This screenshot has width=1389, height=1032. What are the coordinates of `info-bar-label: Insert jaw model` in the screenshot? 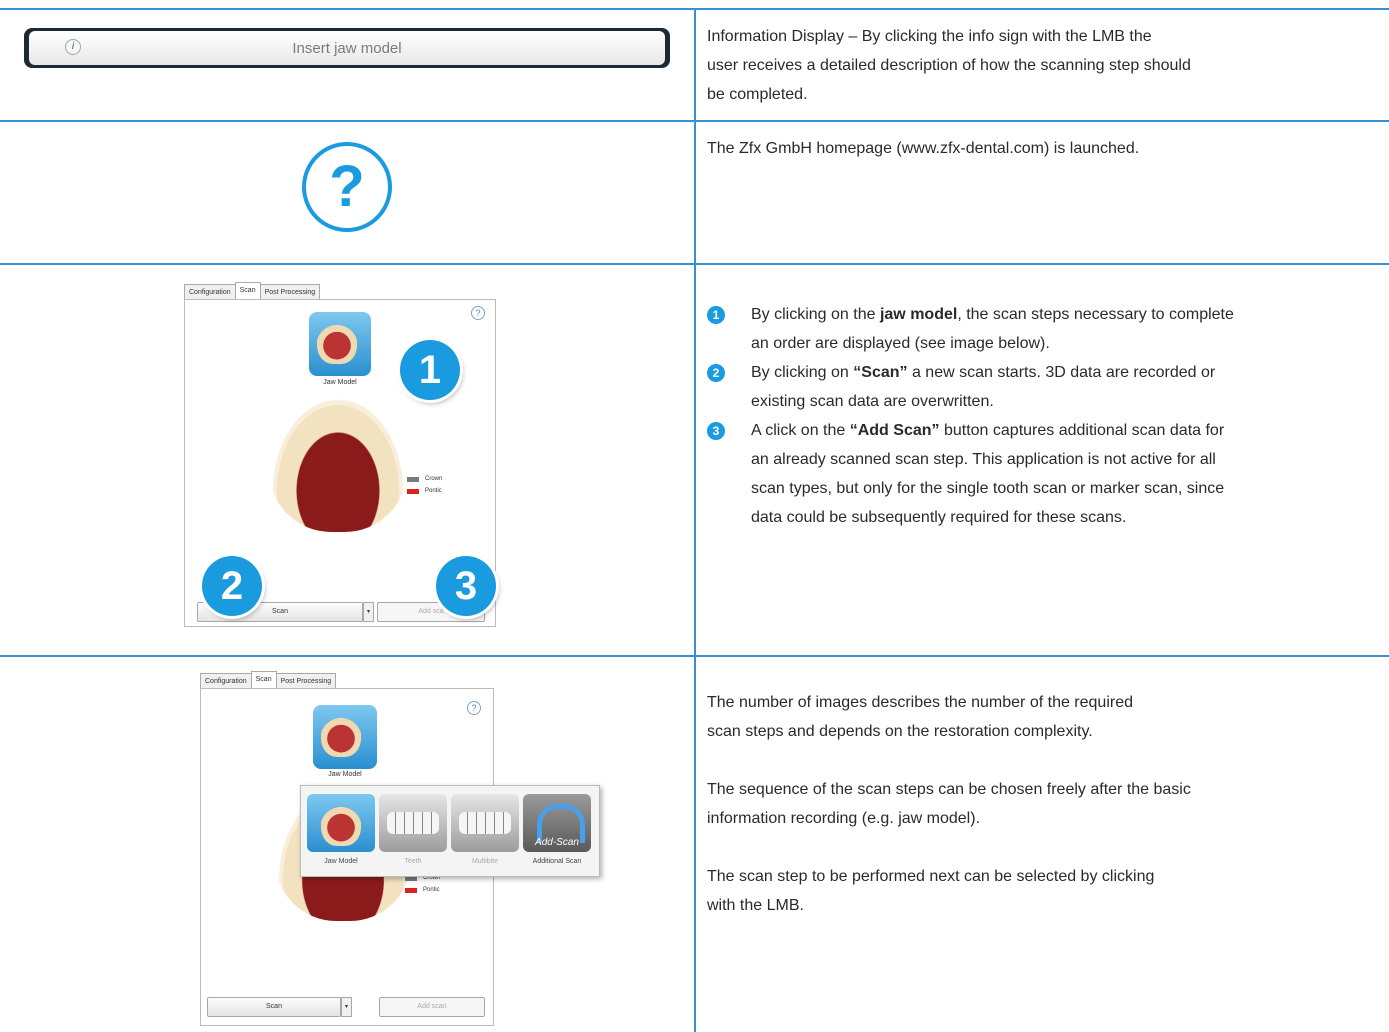 It's located at (347, 48).